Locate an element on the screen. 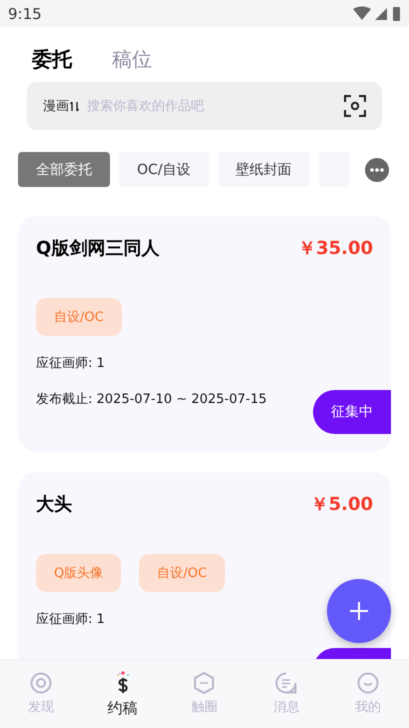 This screenshot has height=728, width=409. price: ￥5.00 is located at coordinates (341, 504).